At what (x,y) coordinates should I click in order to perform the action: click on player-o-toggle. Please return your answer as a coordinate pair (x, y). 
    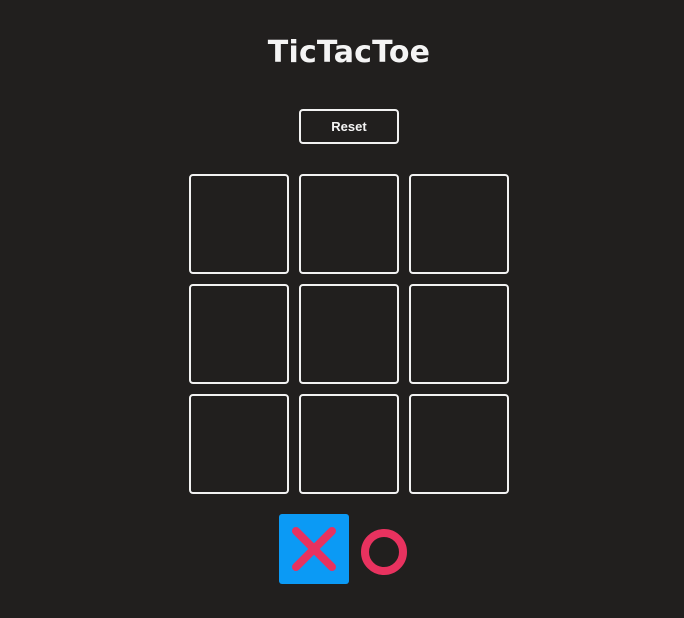
    Looking at the image, I should click on (385, 549).